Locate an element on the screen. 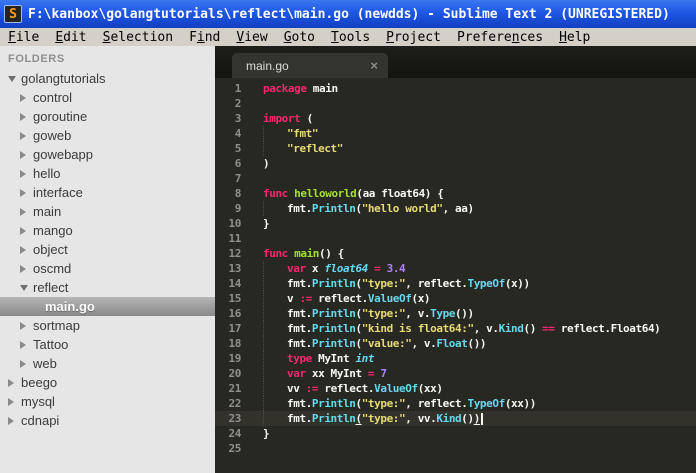  code-line-25: 25 is located at coordinates (455, 448).